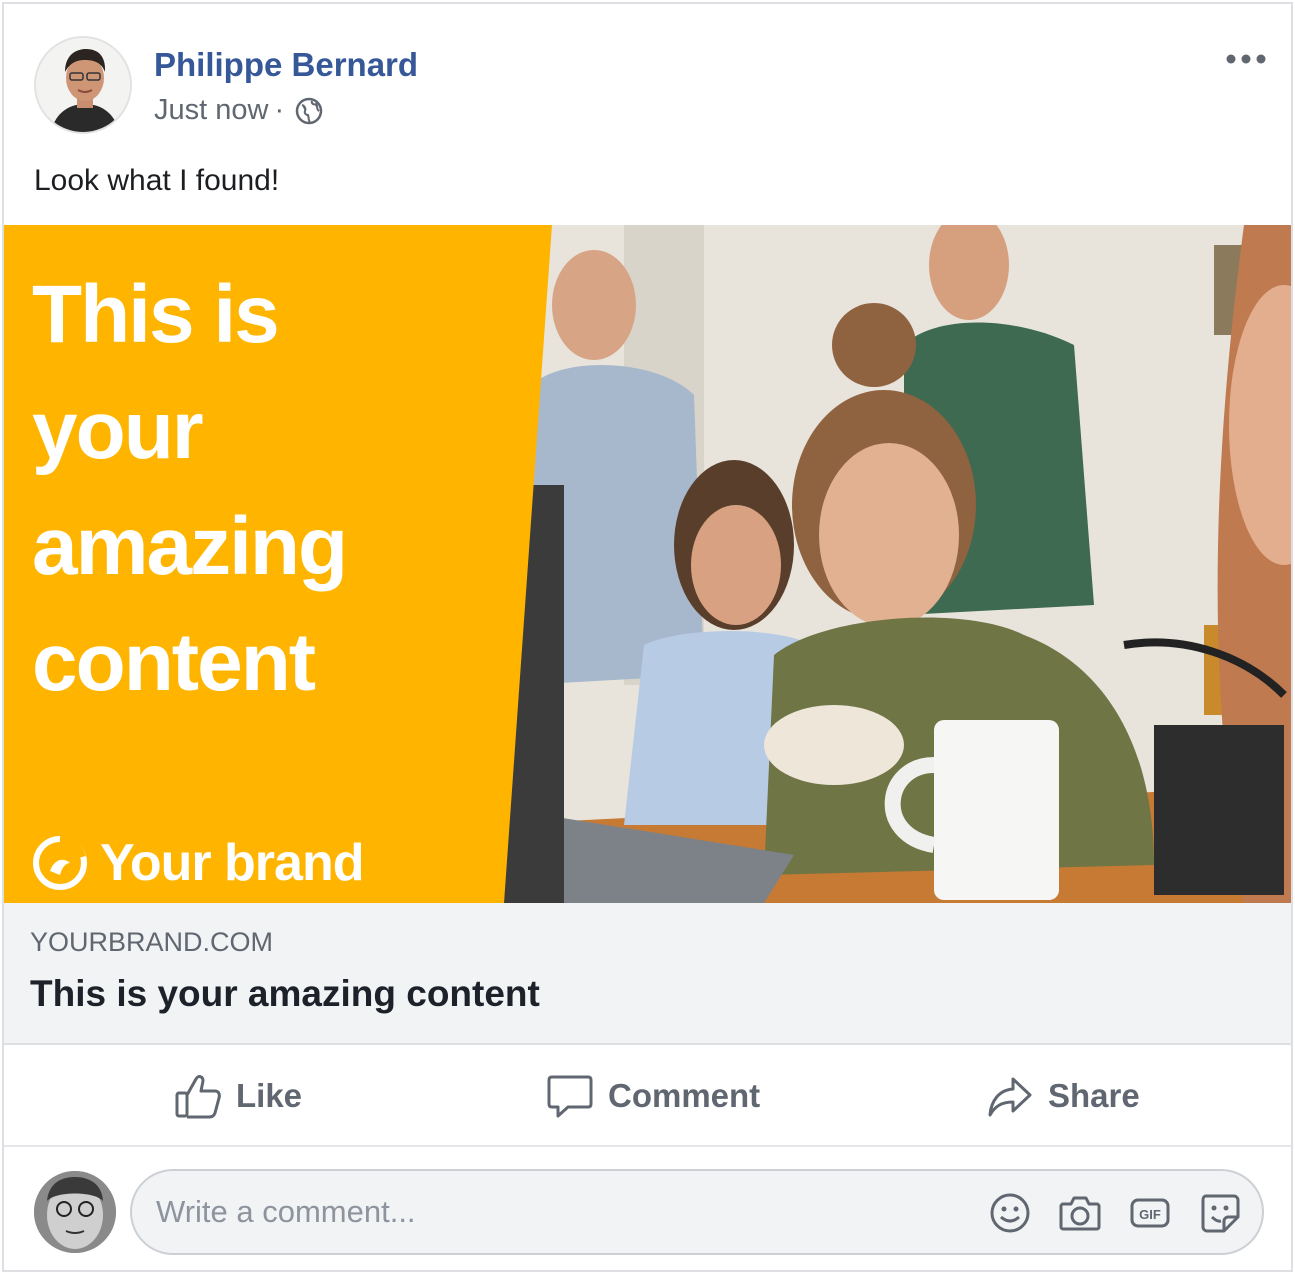  Describe the element at coordinates (309, 111) in the screenshot. I see `globe-icon` at that location.